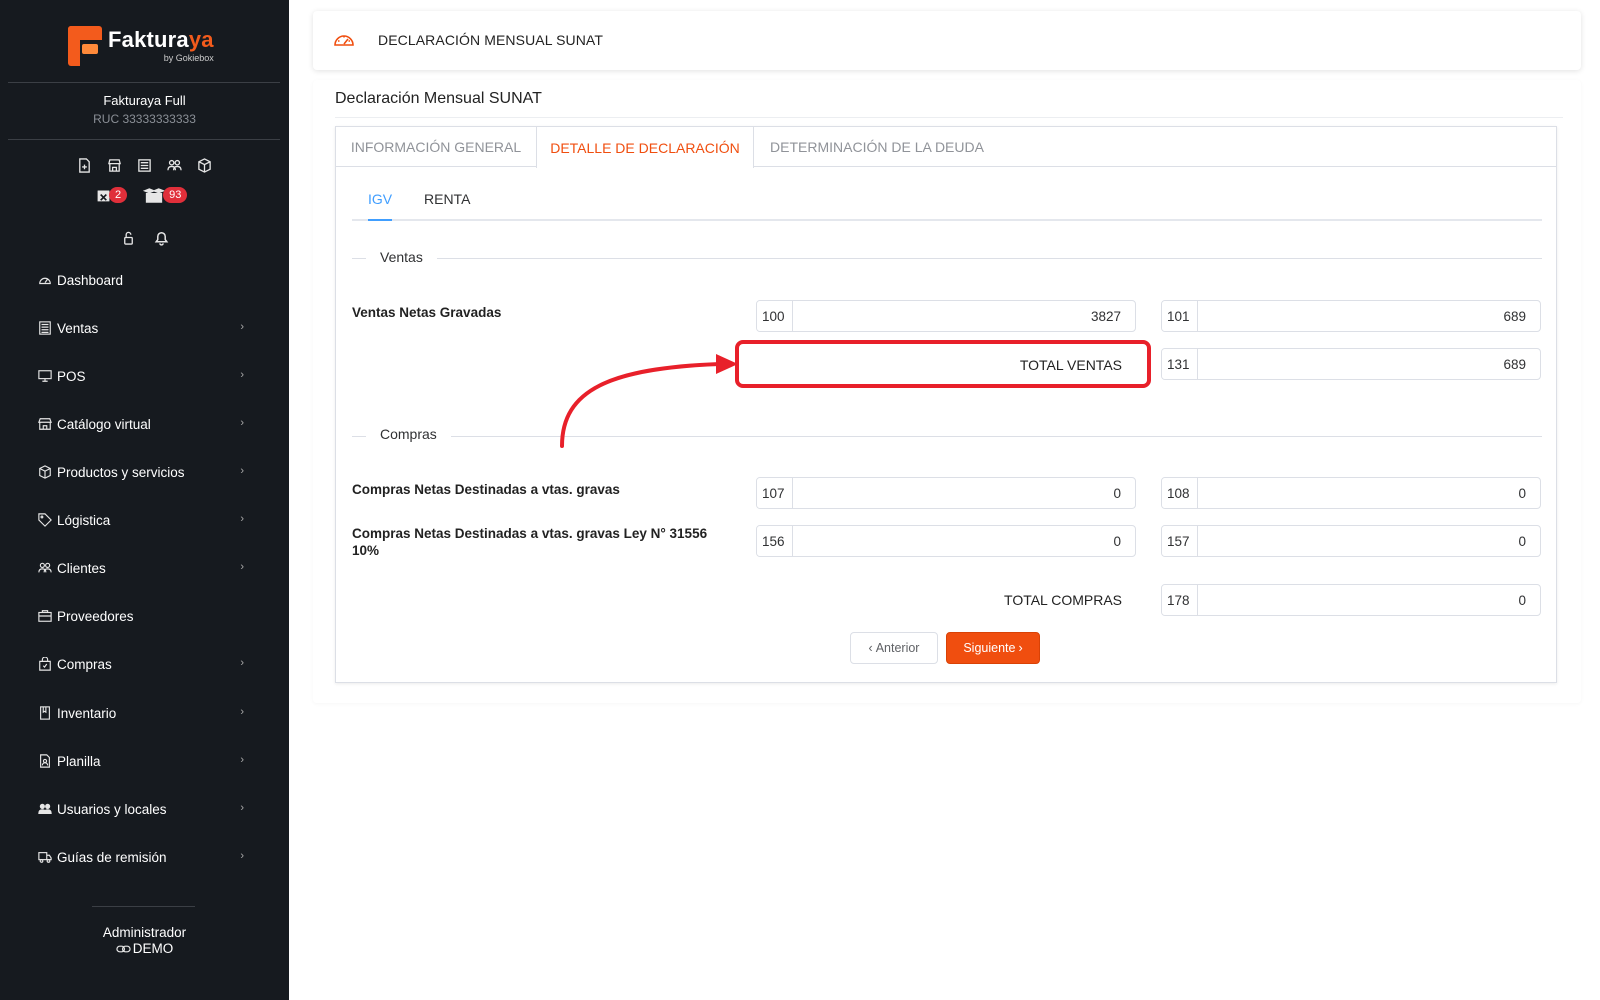 This screenshot has width=1600, height=1000. I want to click on nav-item-pos: POS ›, so click(143, 376).